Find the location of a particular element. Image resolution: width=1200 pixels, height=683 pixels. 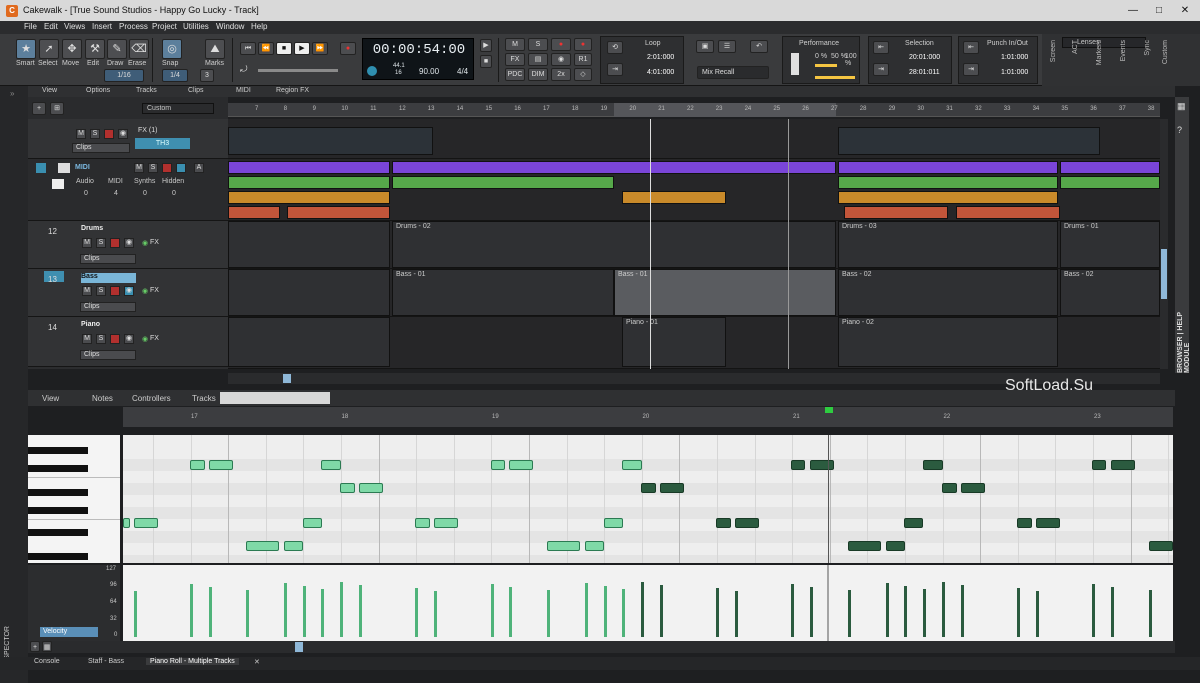

tab-piano-roll: Piano Roll - Multiple Tracks is located at coordinates (192, 661).